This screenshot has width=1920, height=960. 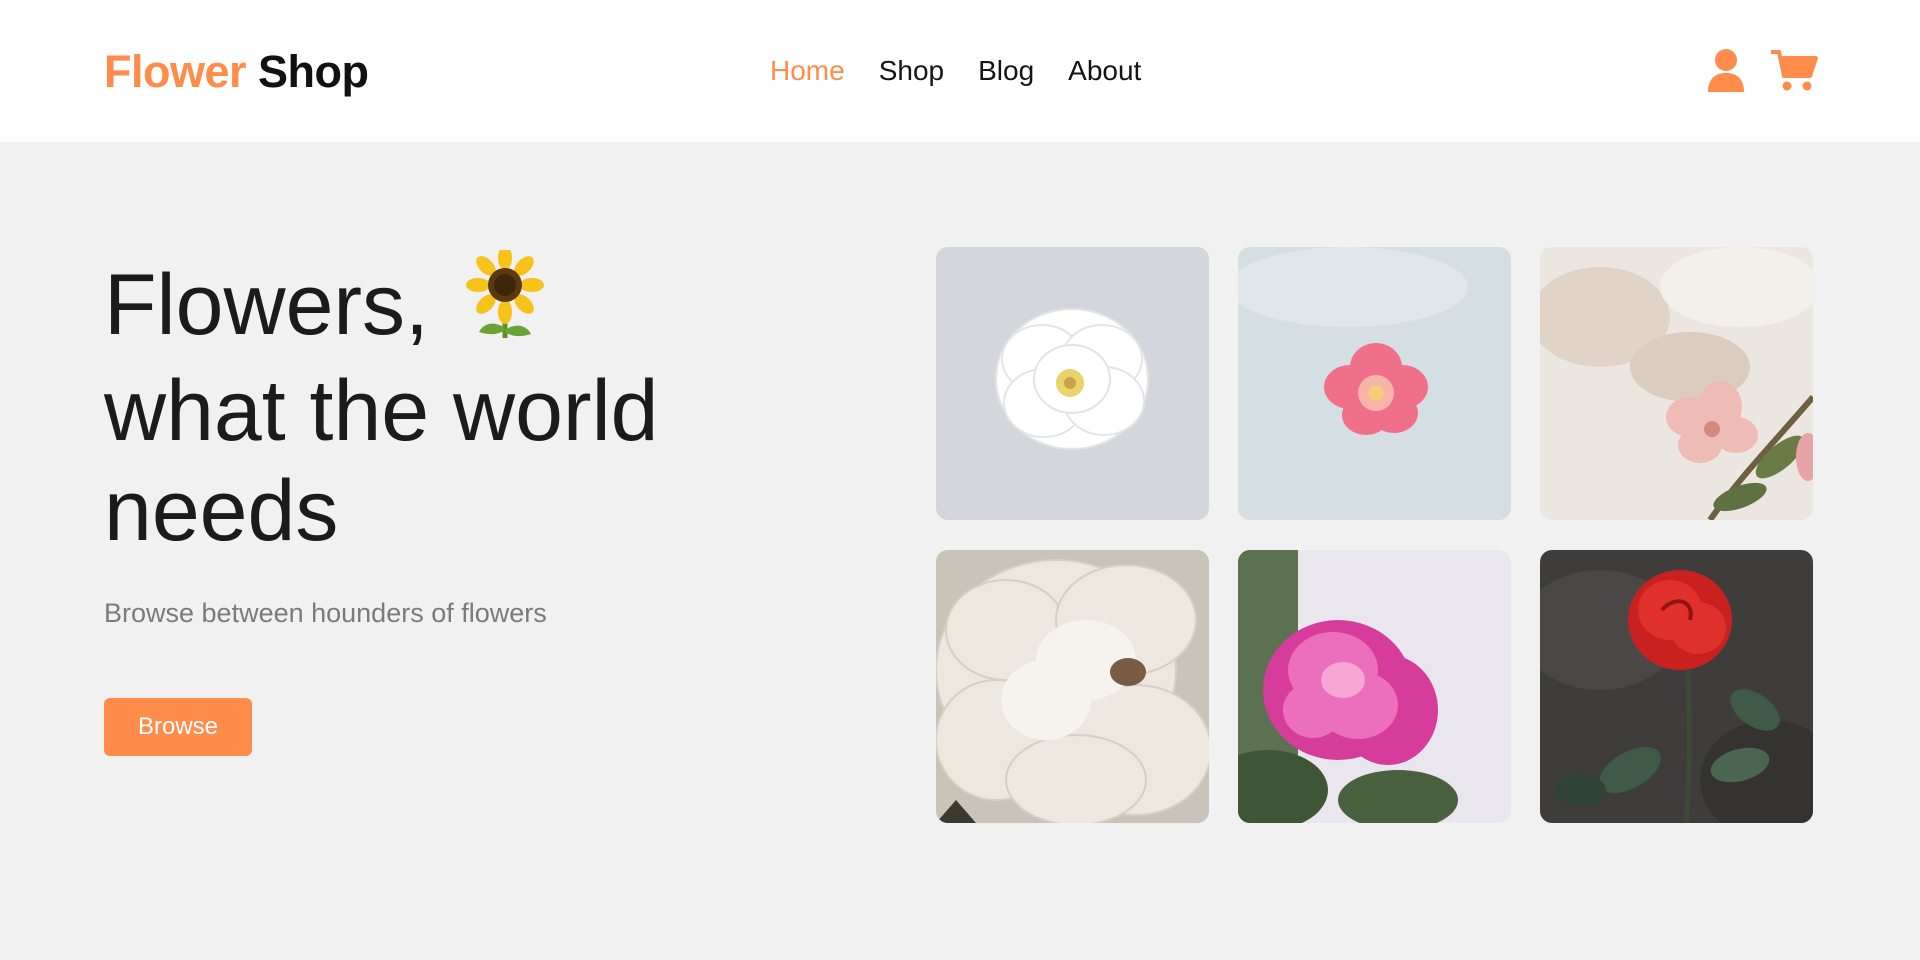 I want to click on blossom-image, so click(x=1676, y=383).